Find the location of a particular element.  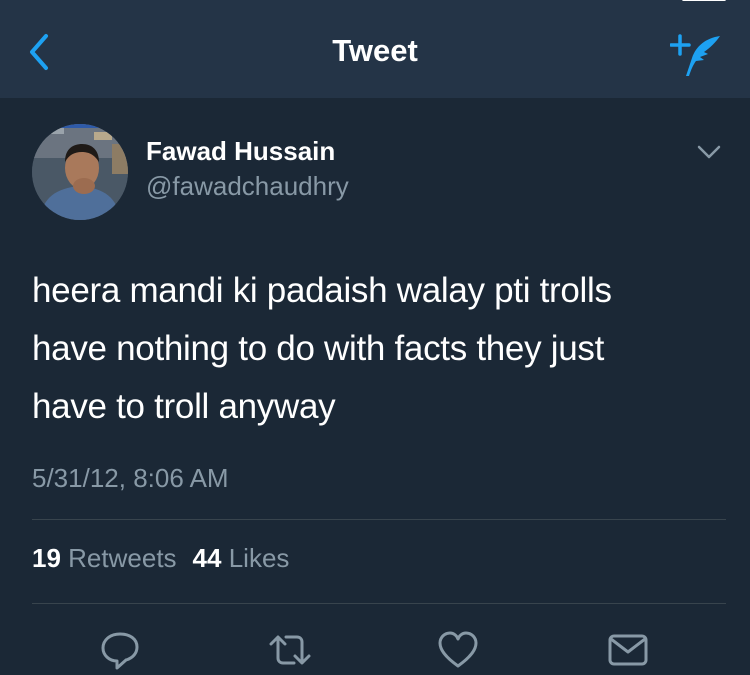

like-icon is located at coordinates (458, 649).